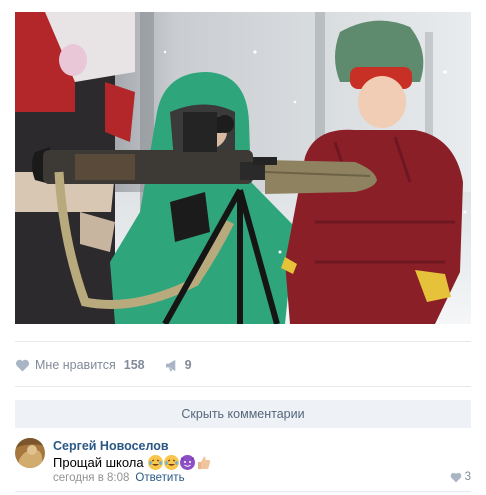 Image resolution: width=486 pixels, height=495 pixels. Describe the element at coordinates (187, 462) in the screenshot. I see `smiling-imp-icon` at that location.